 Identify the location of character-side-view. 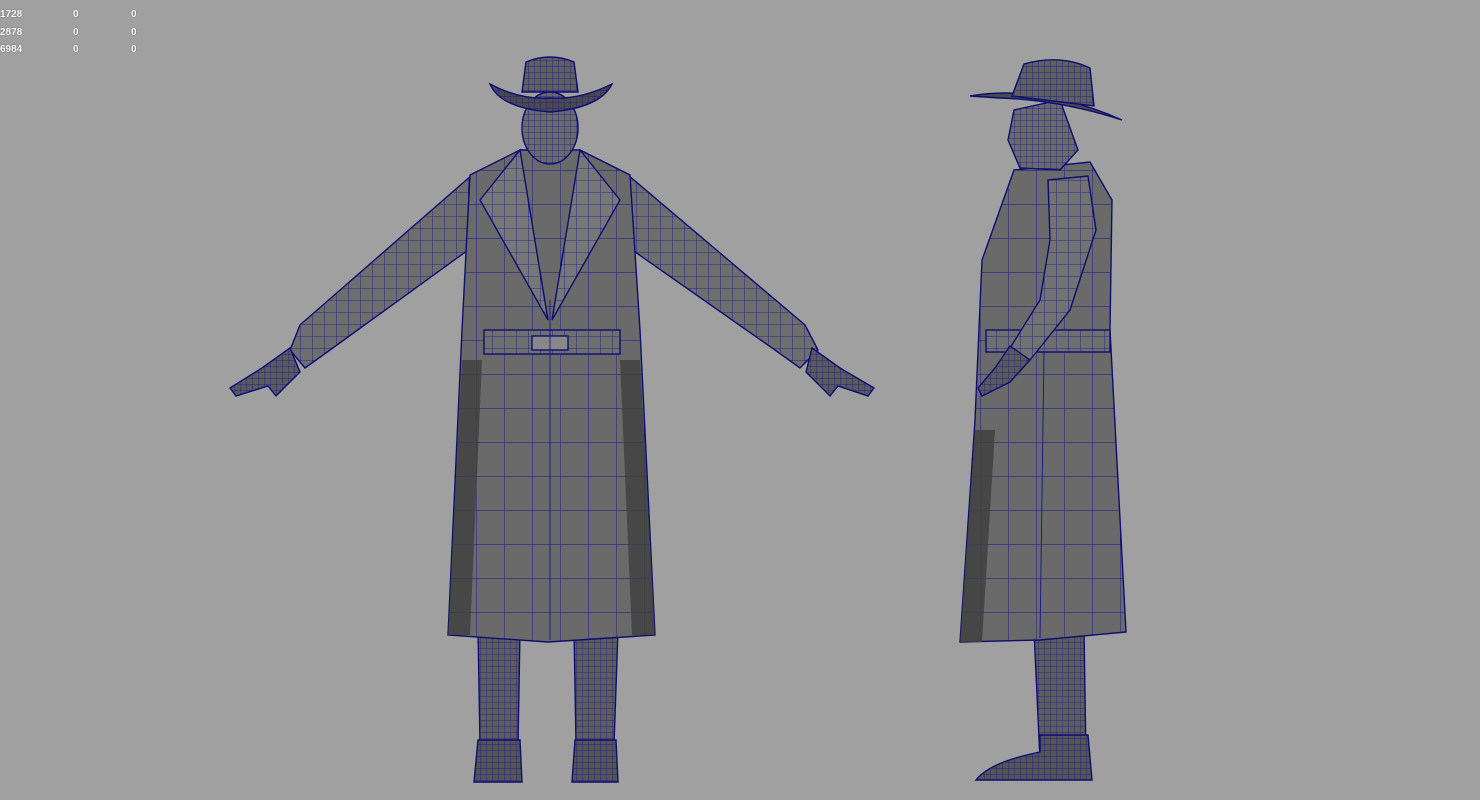
(1043, 420).